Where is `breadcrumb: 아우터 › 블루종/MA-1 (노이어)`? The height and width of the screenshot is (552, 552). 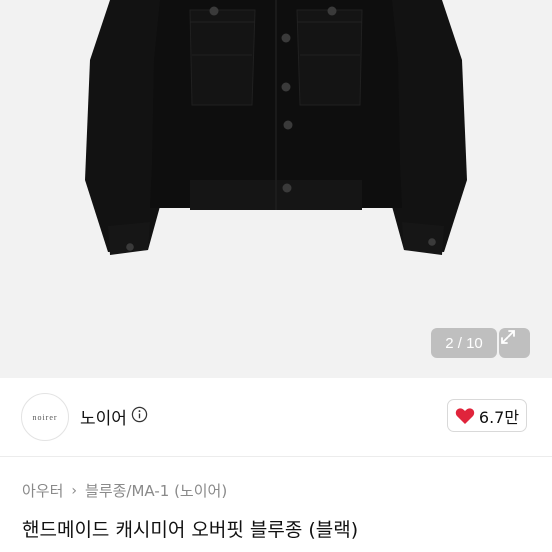 breadcrumb: 아우터 › 블루종/MA-1 (노이어) is located at coordinates (124, 490).